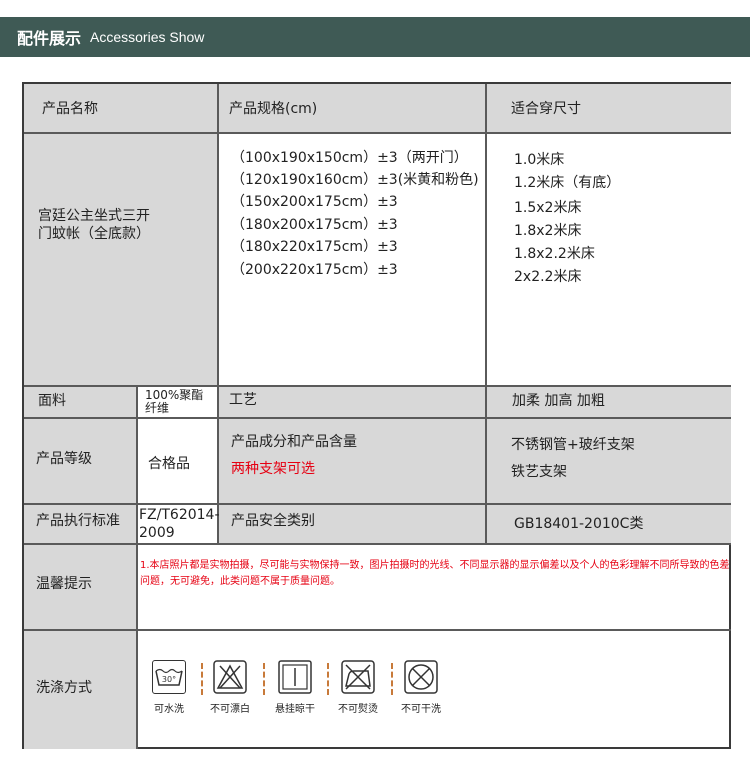  Describe the element at coordinates (273, 469) in the screenshot. I see `composition-note: 两种支架可选` at that location.